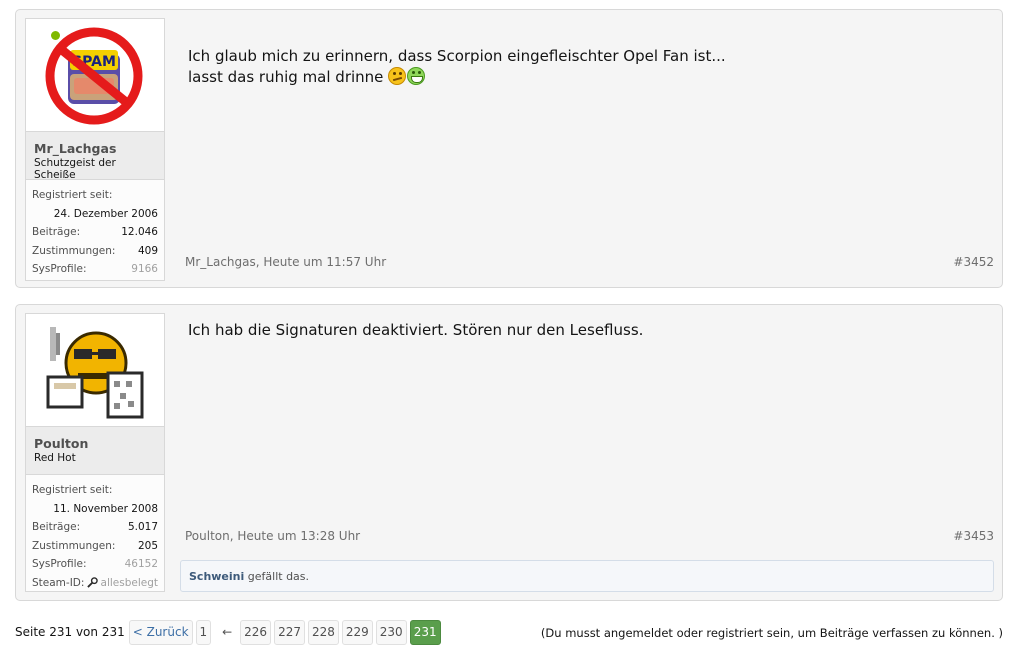 The image size is (1016, 652). I want to click on page-link-current: 231, so click(425, 632).